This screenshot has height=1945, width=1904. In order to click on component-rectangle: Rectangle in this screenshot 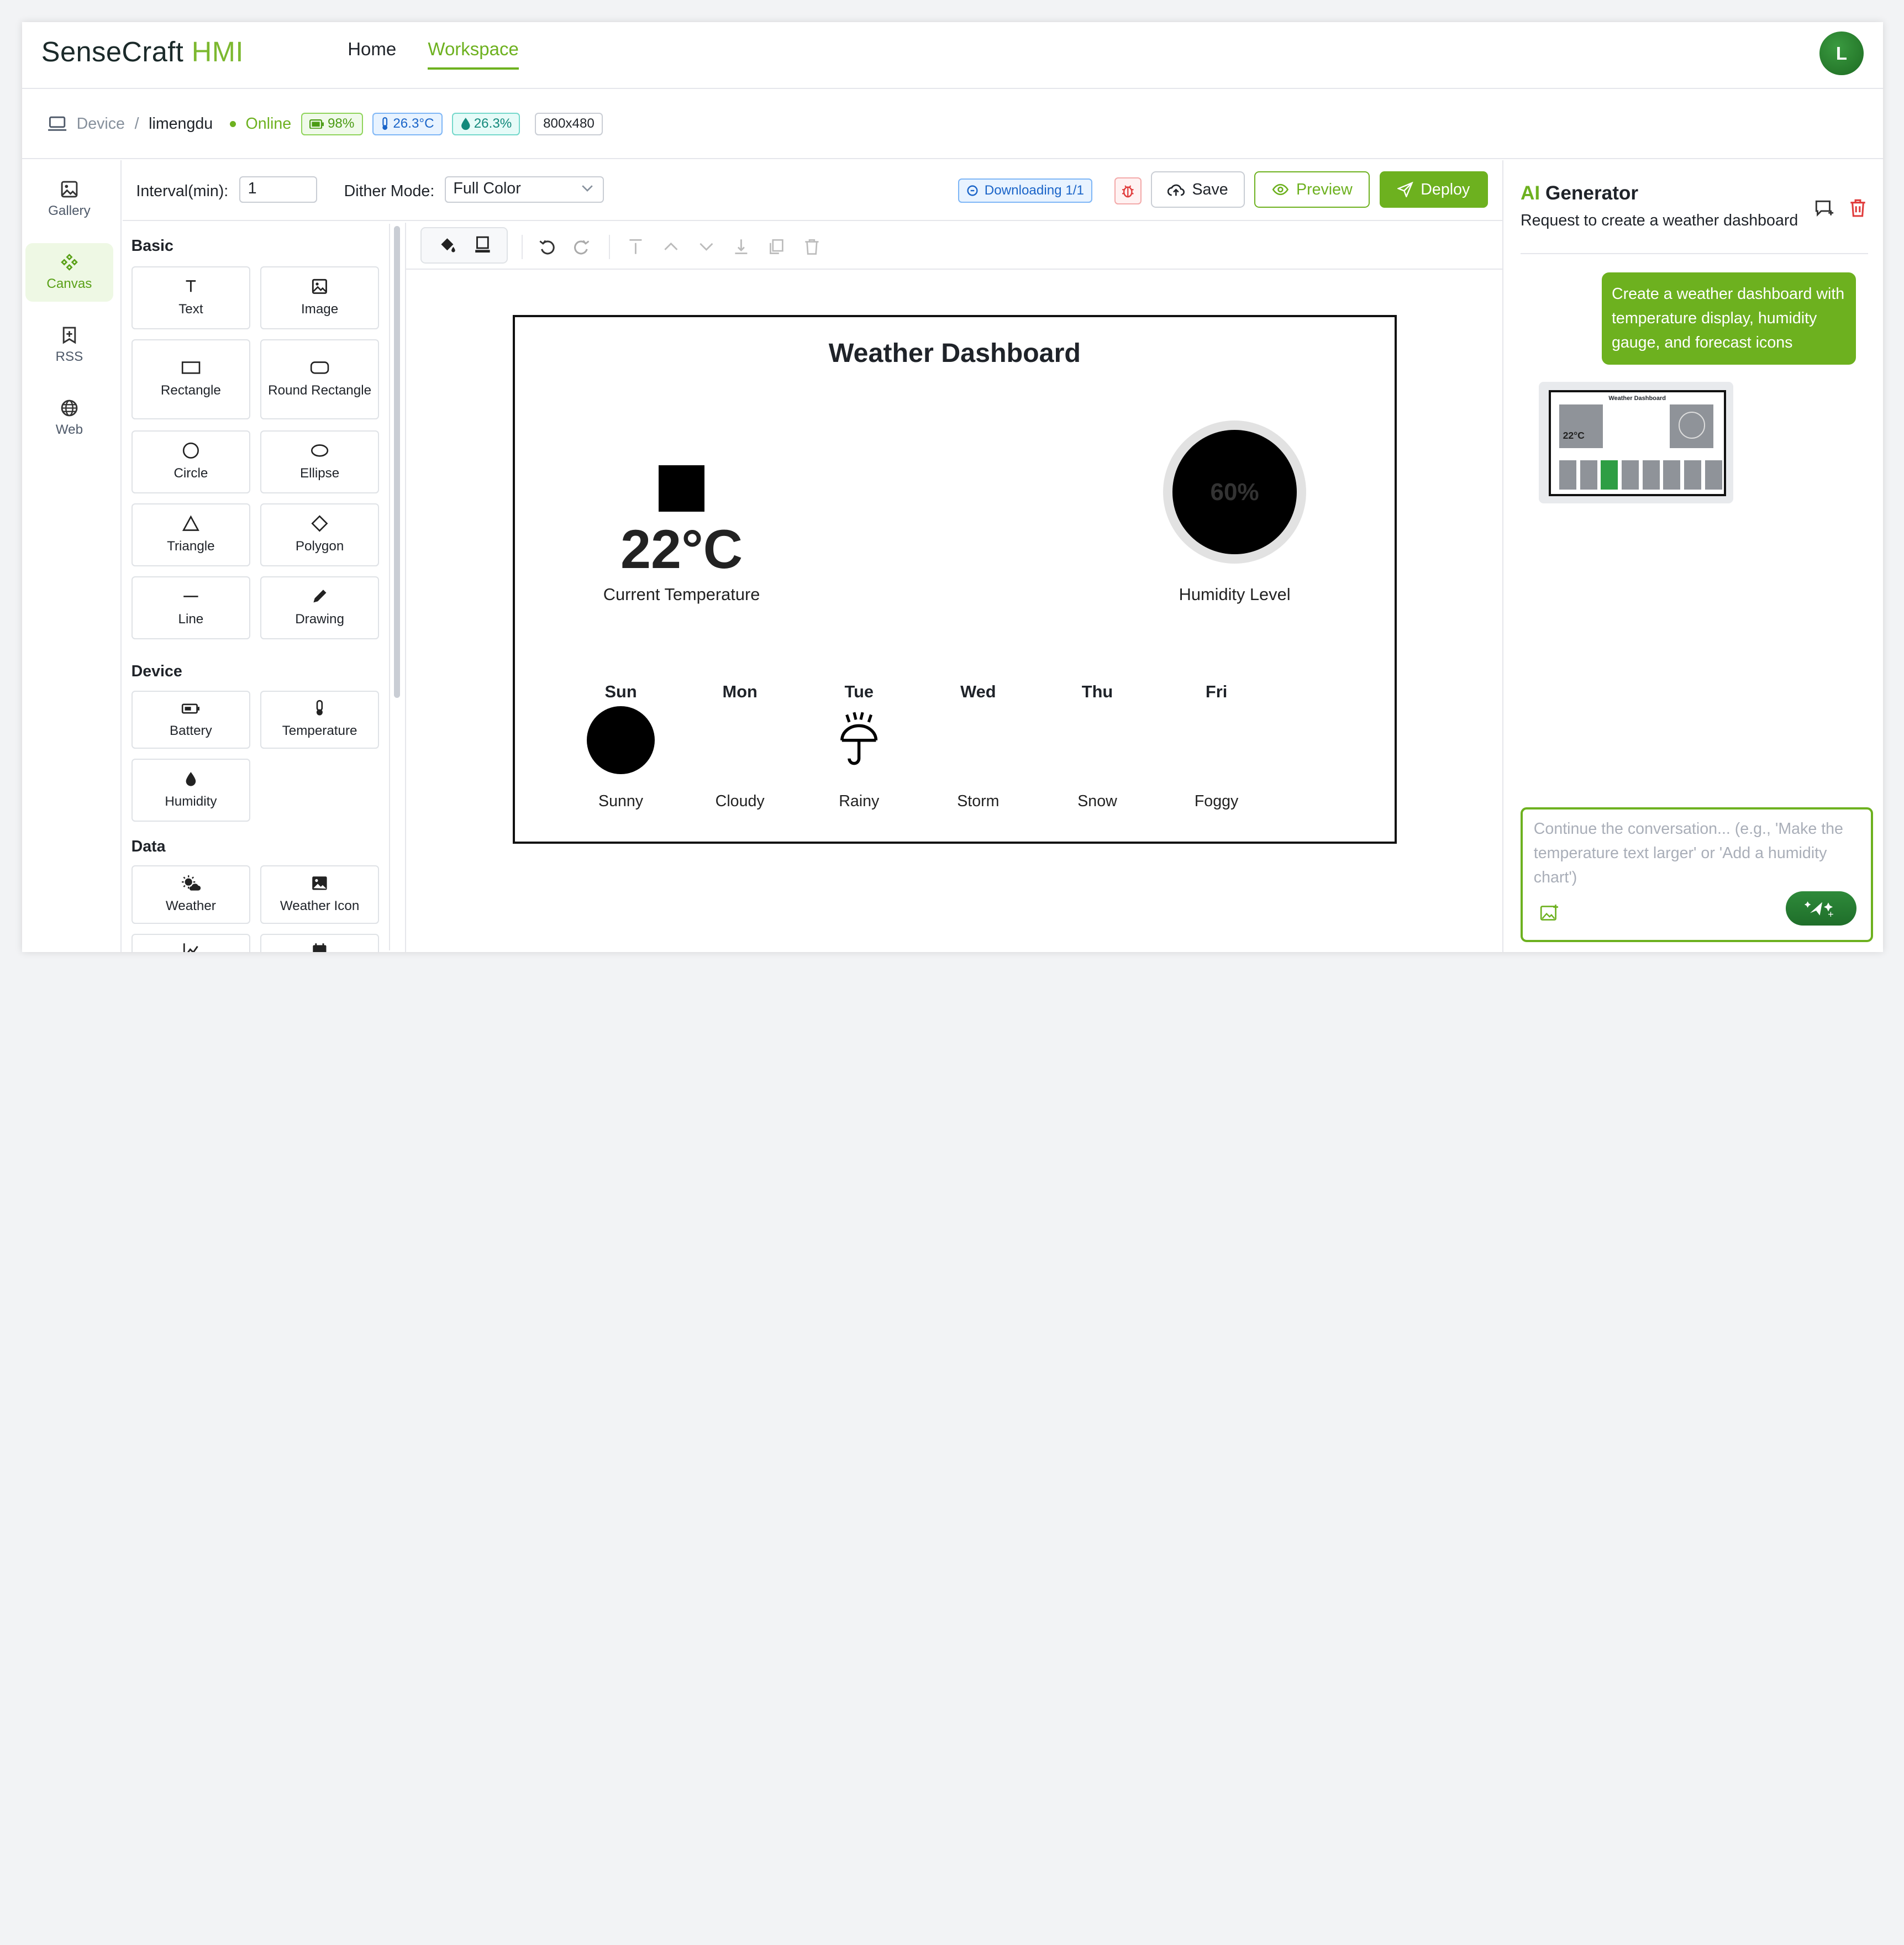, I will do `click(191, 379)`.